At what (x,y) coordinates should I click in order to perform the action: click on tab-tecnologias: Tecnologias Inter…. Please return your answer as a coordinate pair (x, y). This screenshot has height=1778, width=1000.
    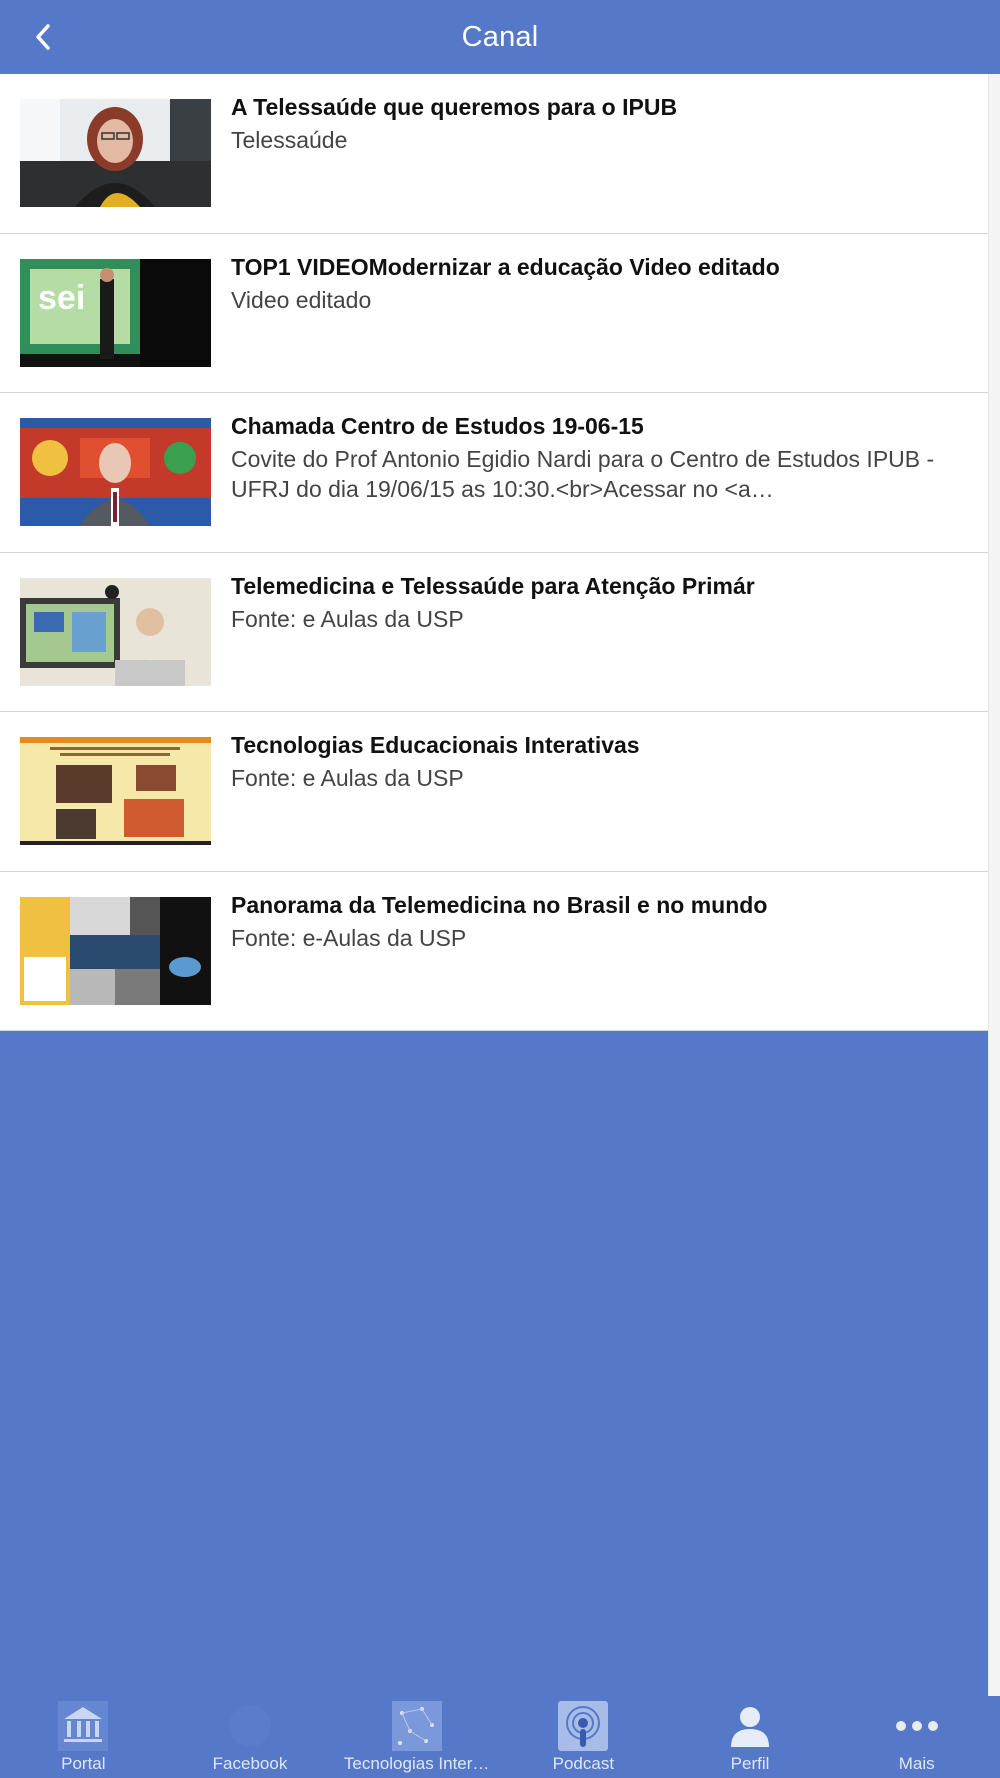
    Looking at the image, I should click on (416, 1737).